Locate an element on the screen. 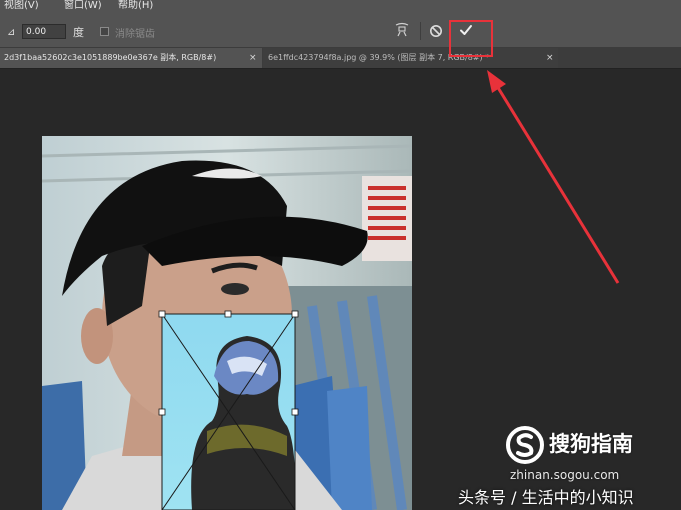 This screenshot has width=681, height=510. menu-window: 窗口(W) is located at coordinates (83, 6).